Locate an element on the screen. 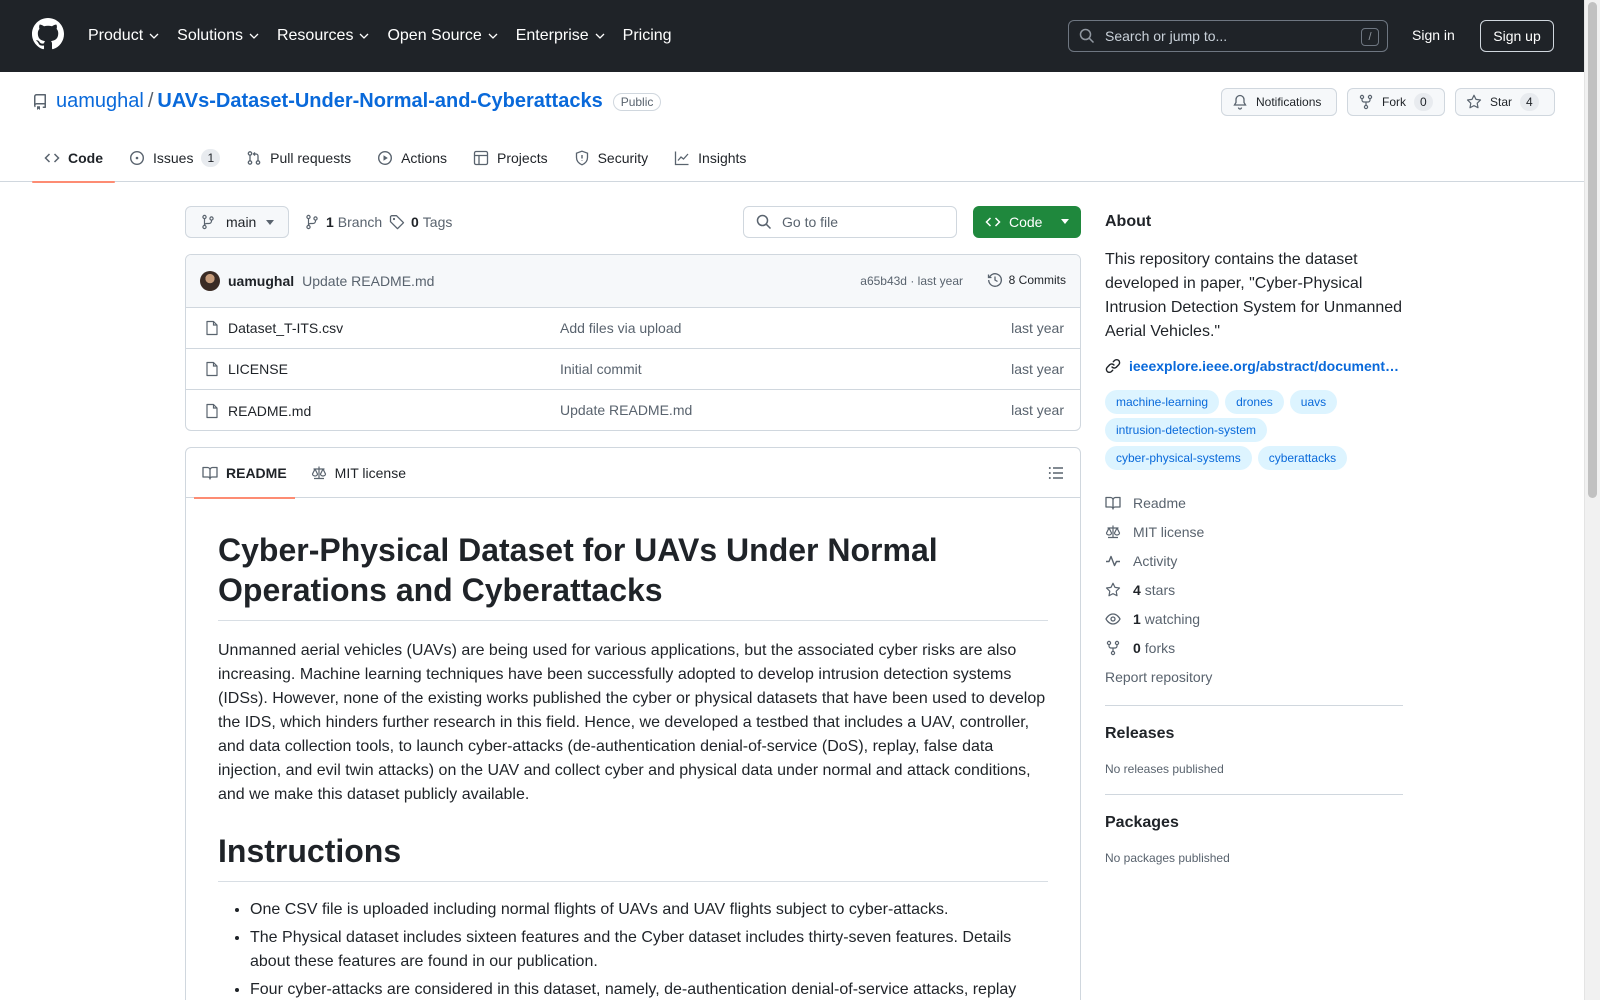 This screenshot has width=1600, height=1000. scrollbar-thumb is located at coordinates (1592, 250).